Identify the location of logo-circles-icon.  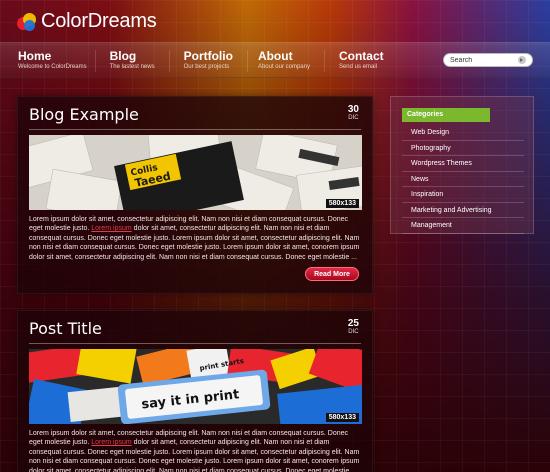
(27, 22).